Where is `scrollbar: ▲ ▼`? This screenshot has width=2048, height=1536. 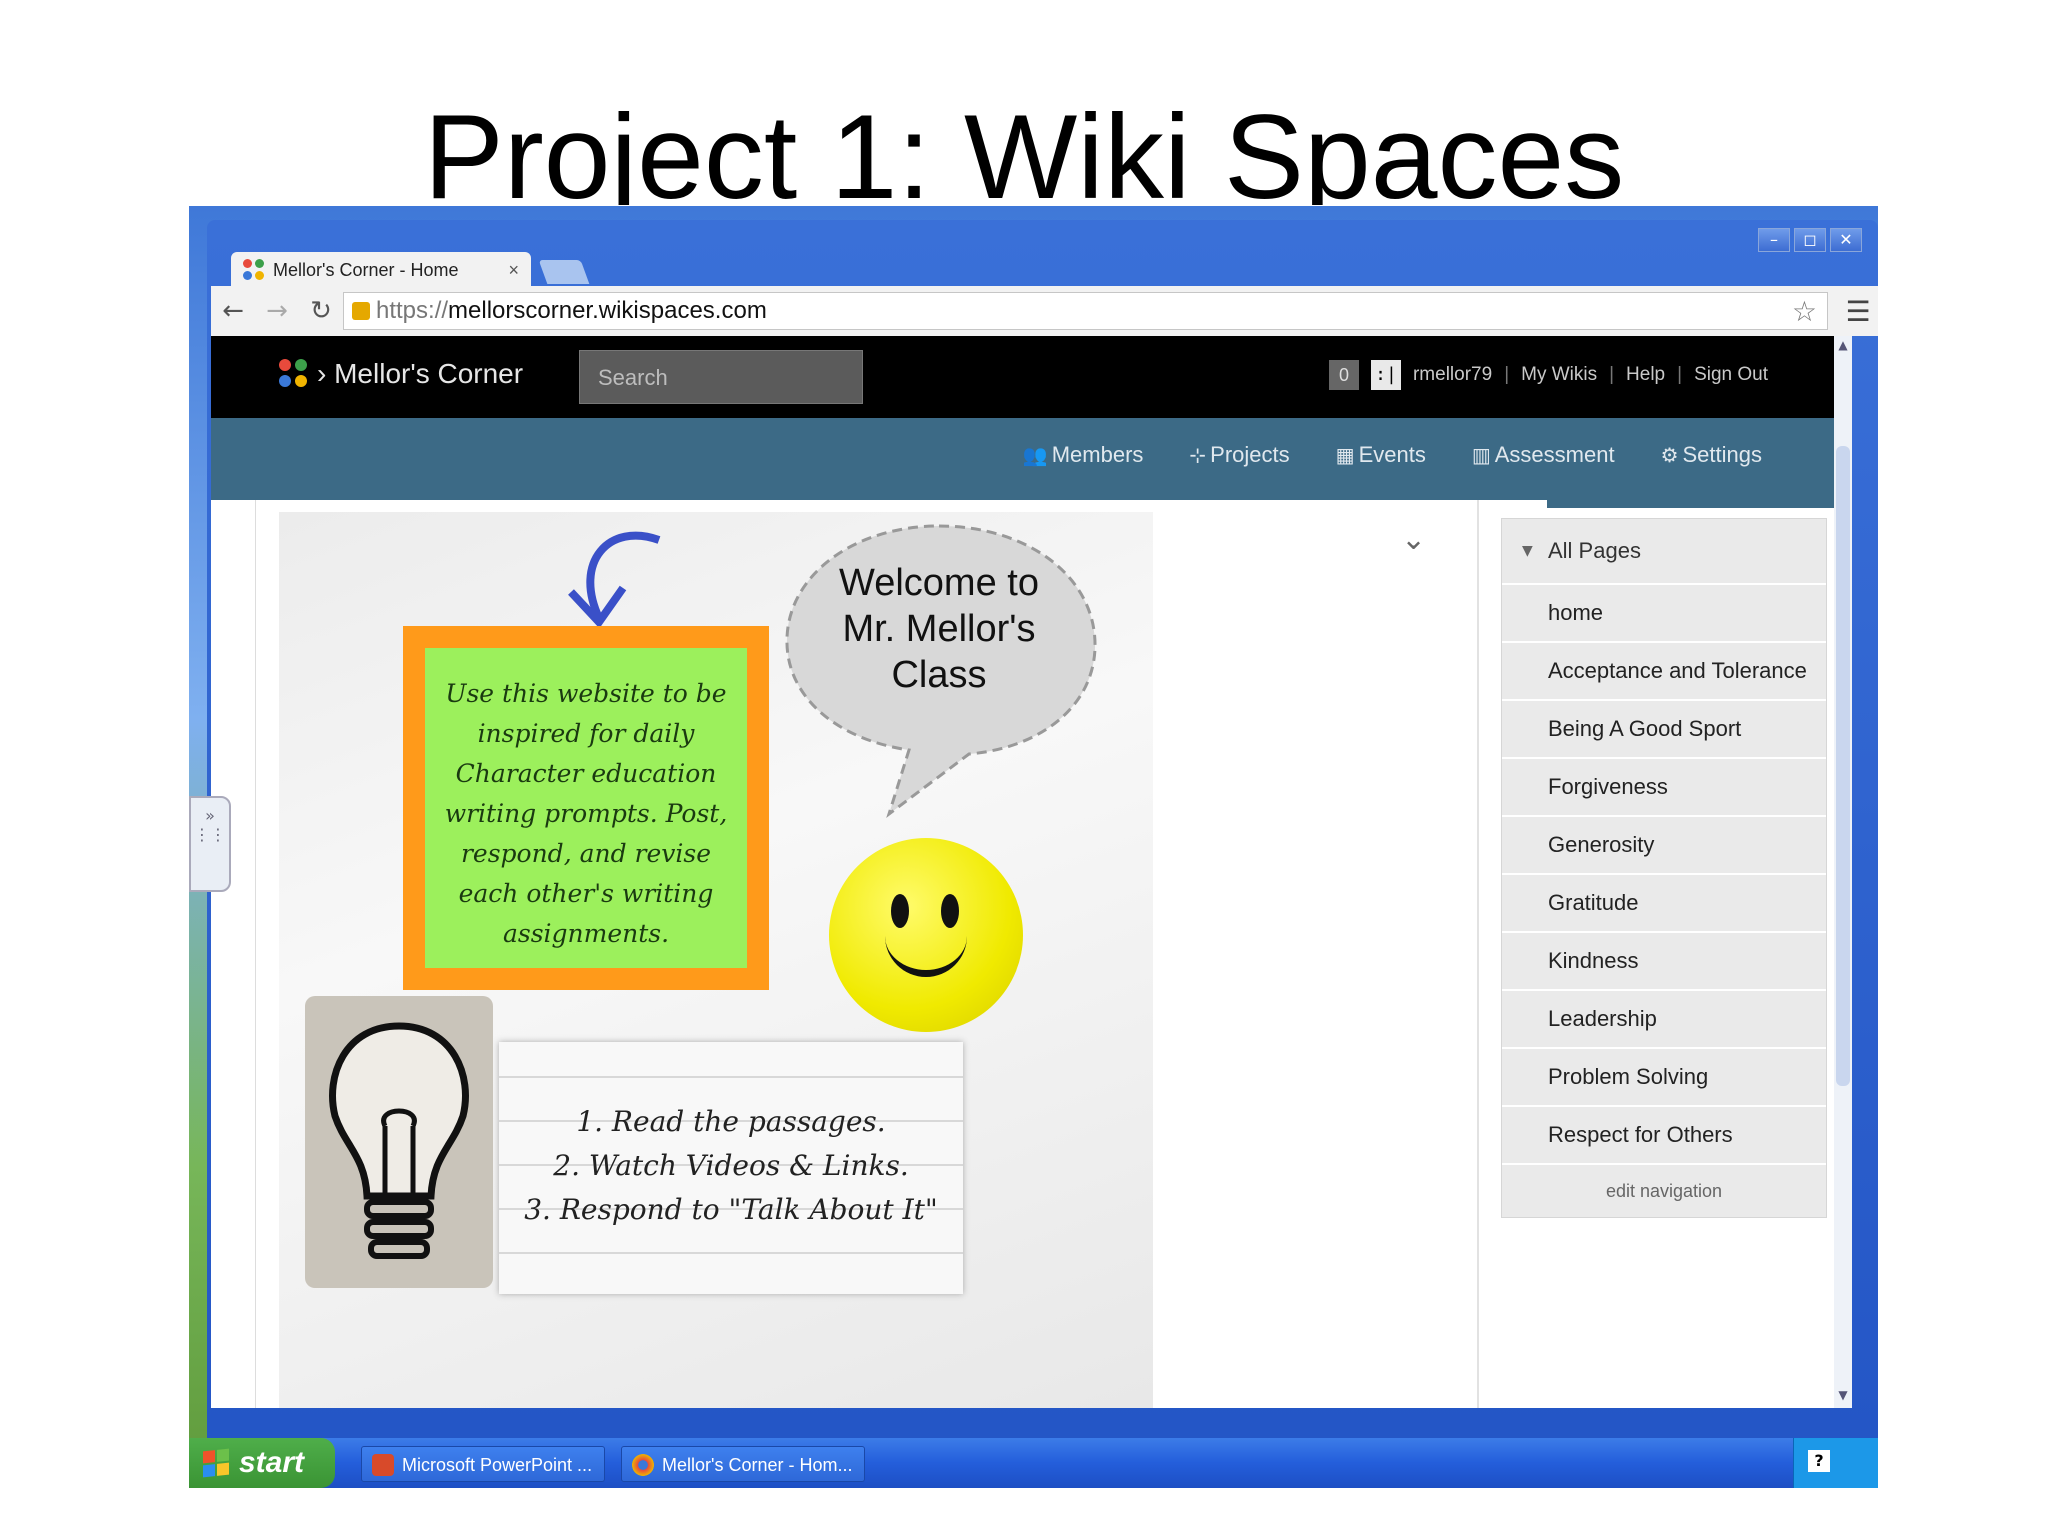 scrollbar: ▲ ▼ is located at coordinates (1843, 872).